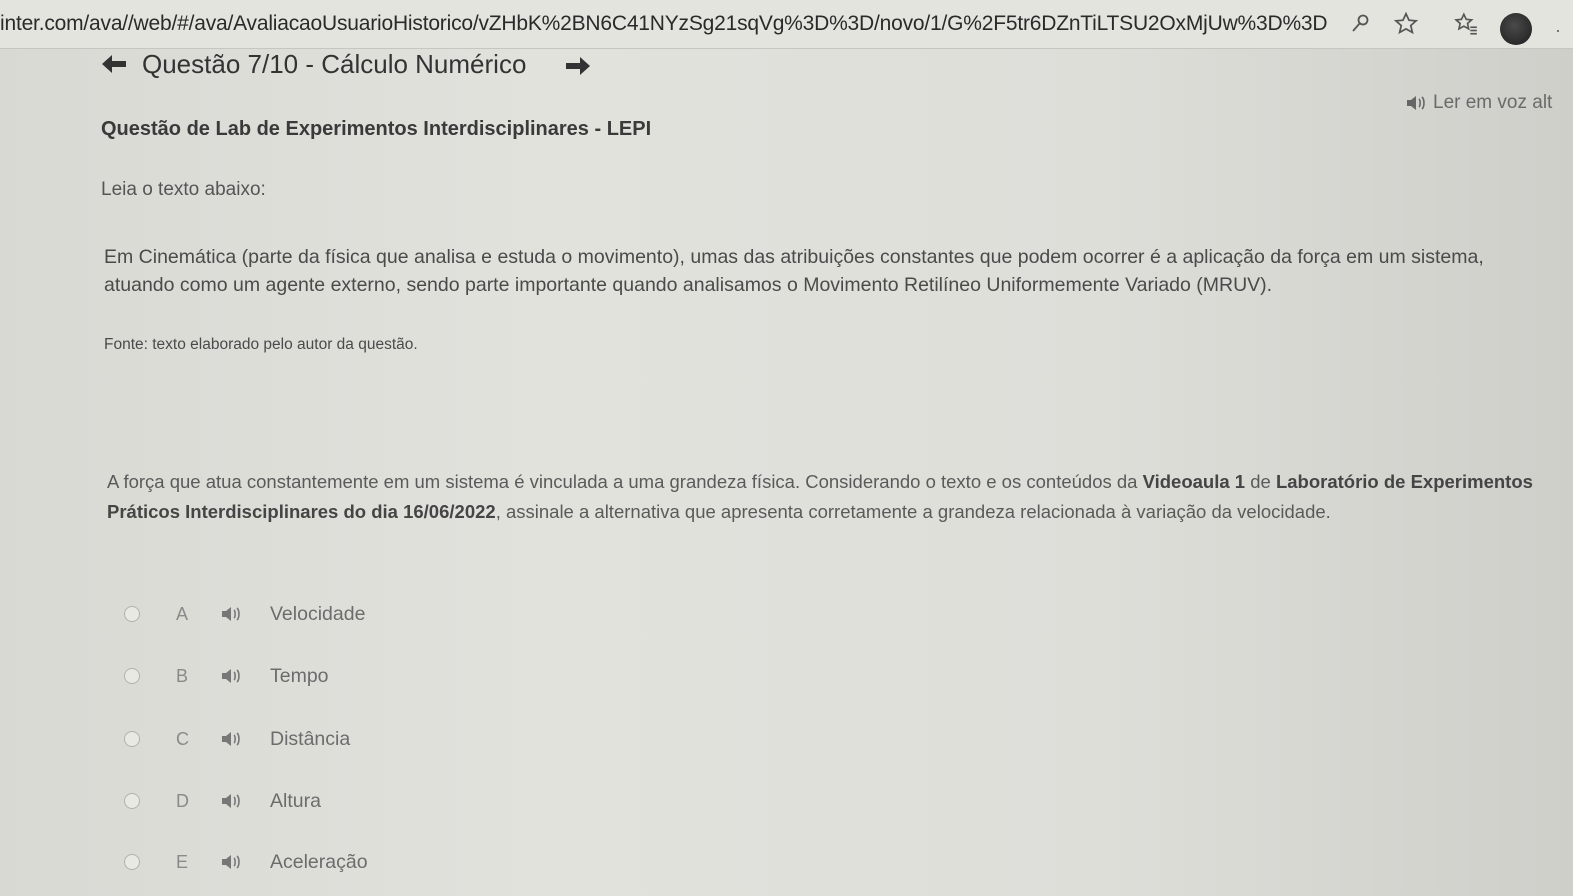  Describe the element at coordinates (334, 64) in the screenshot. I see `page-title: Questão 7/10 - Cálculo Numérico` at that location.